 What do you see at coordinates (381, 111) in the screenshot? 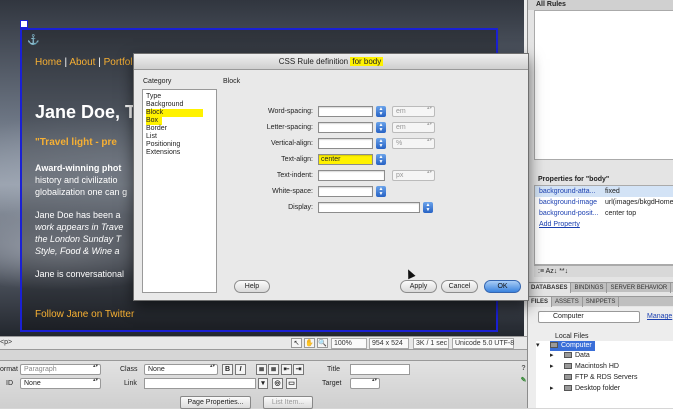
I see `word-spacing-dropdown-icon: ▲ ▼` at bounding box center [381, 111].